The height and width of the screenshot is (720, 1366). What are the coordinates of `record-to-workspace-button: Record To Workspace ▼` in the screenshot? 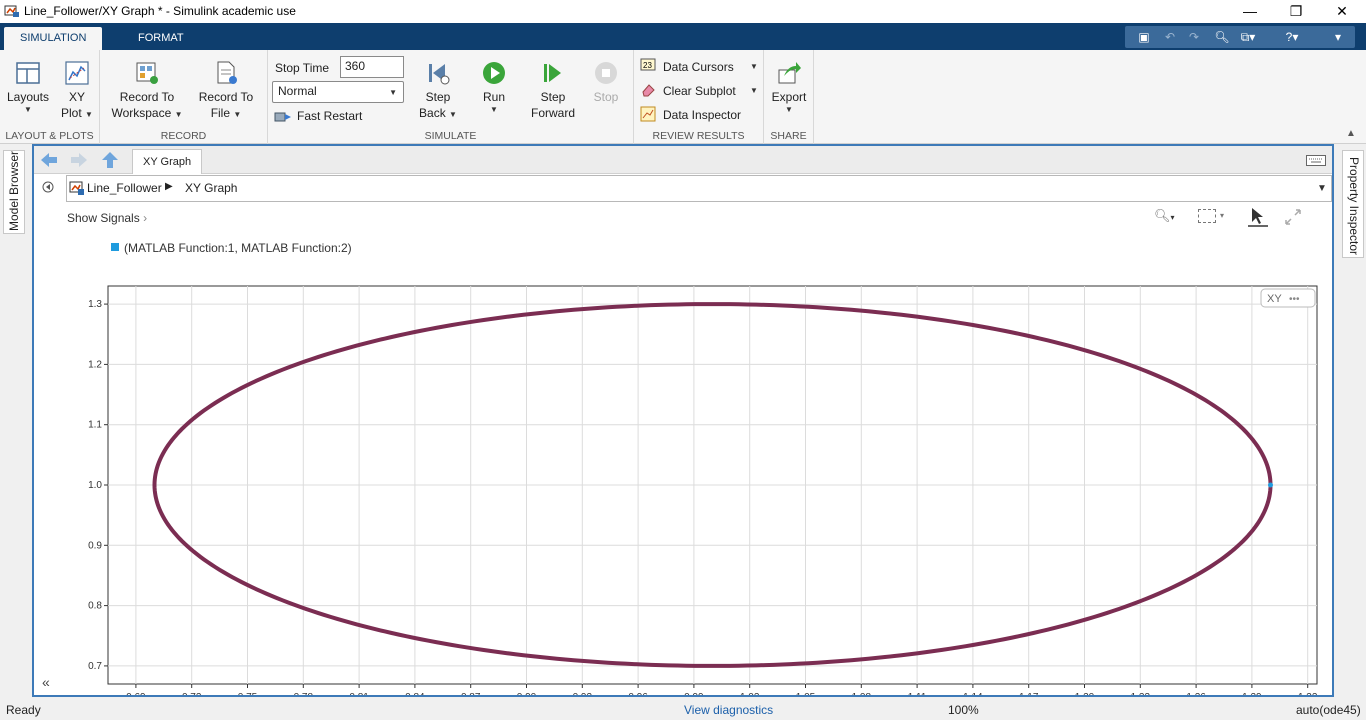 It's located at (147, 91).